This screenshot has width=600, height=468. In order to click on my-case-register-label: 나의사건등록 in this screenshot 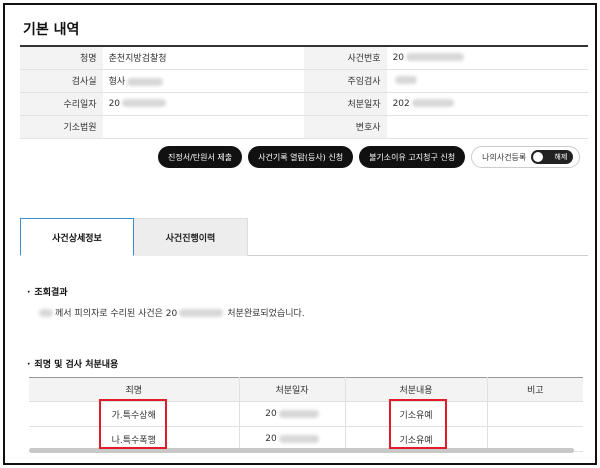, I will do `click(504, 157)`.